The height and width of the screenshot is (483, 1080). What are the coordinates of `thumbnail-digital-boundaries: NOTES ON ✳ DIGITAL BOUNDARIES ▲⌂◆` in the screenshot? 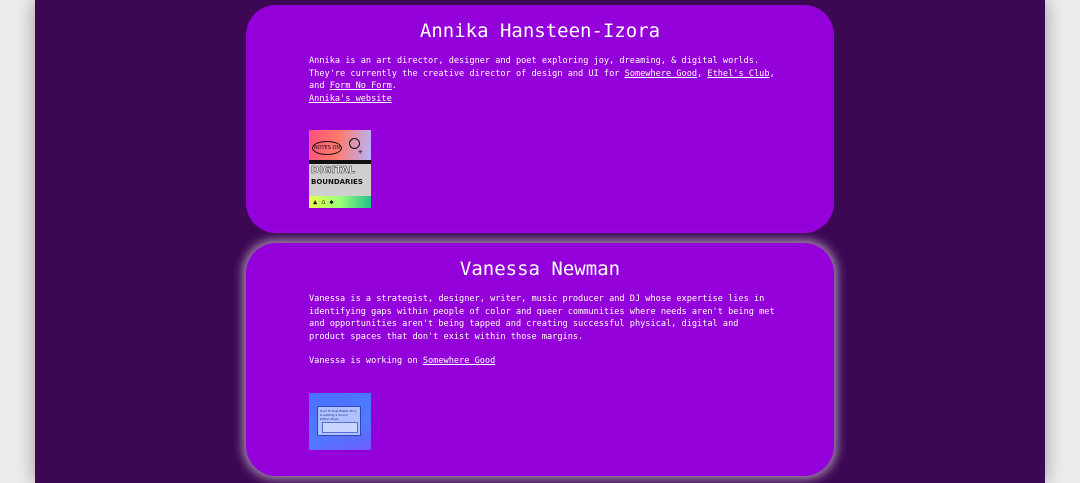 It's located at (340, 169).